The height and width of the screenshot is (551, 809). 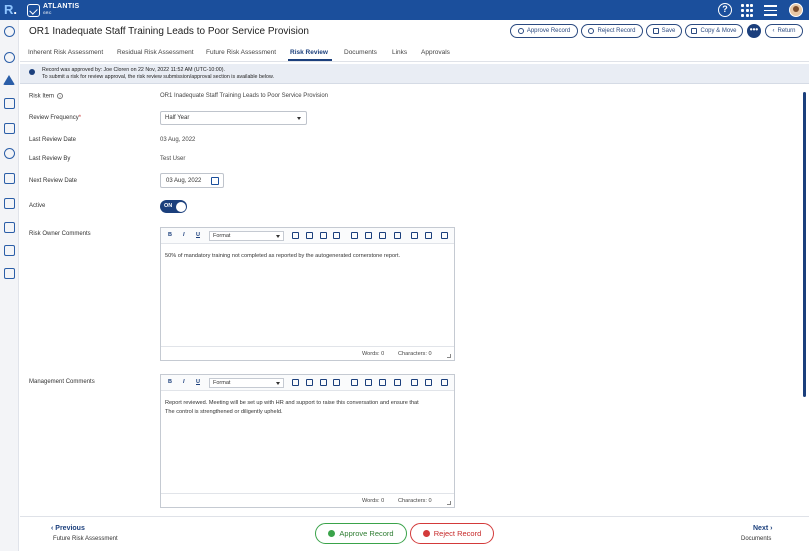 What do you see at coordinates (762, 528) in the screenshot?
I see `next-link: Next ›` at bounding box center [762, 528].